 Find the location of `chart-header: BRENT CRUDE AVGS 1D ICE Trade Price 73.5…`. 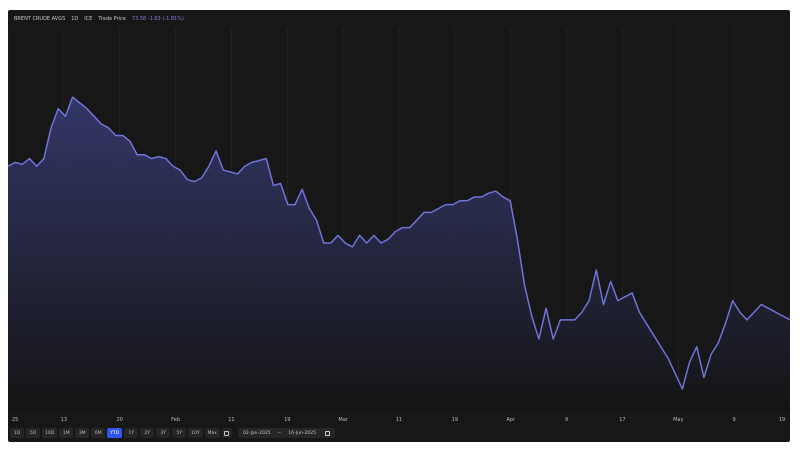

chart-header: BRENT CRUDE AVGS 1D ICE Trade Price 73.5… is located at coordinates (99, 19).